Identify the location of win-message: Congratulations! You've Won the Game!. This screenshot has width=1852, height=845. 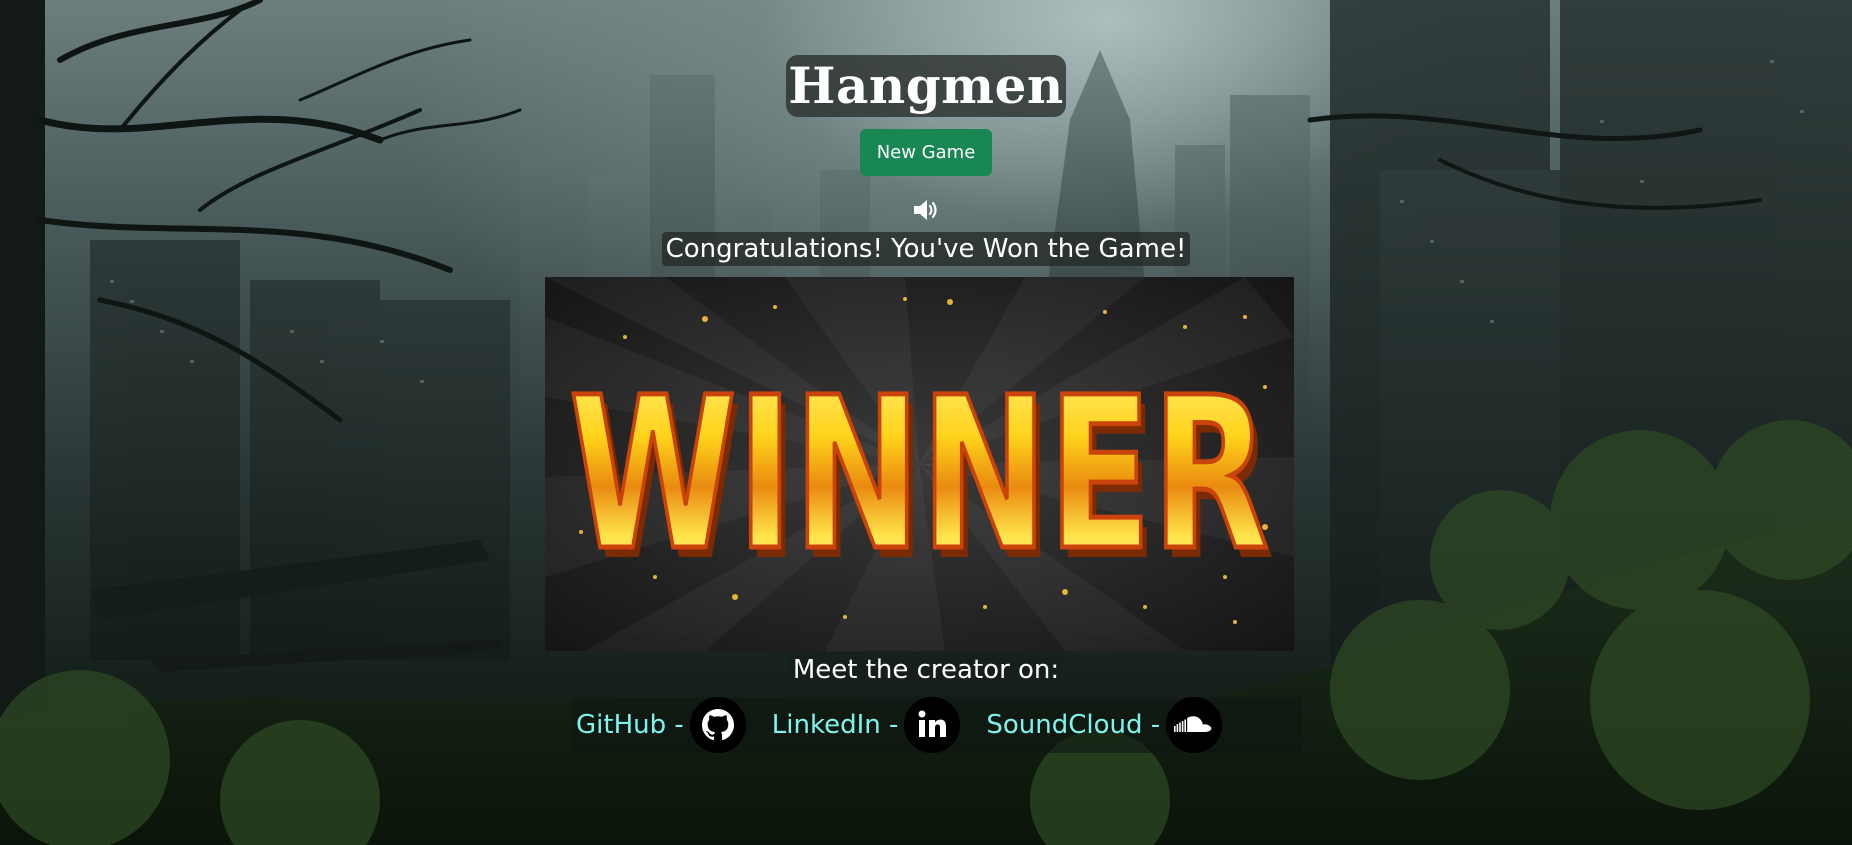
(926, 249).